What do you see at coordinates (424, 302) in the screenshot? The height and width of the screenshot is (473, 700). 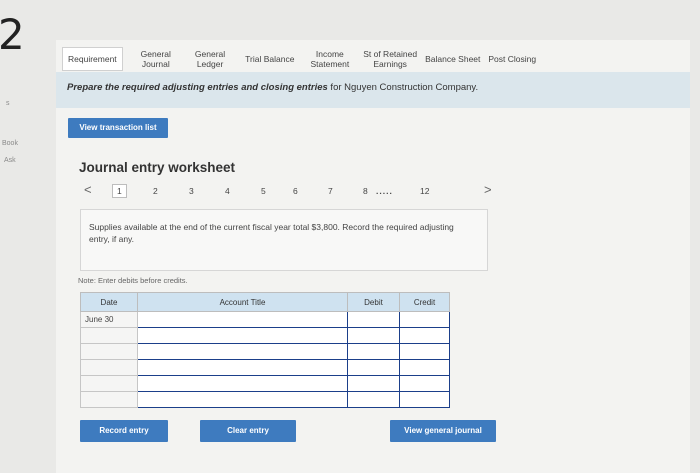 I see `header-credit: Credit` at bounding box center [424, 302].